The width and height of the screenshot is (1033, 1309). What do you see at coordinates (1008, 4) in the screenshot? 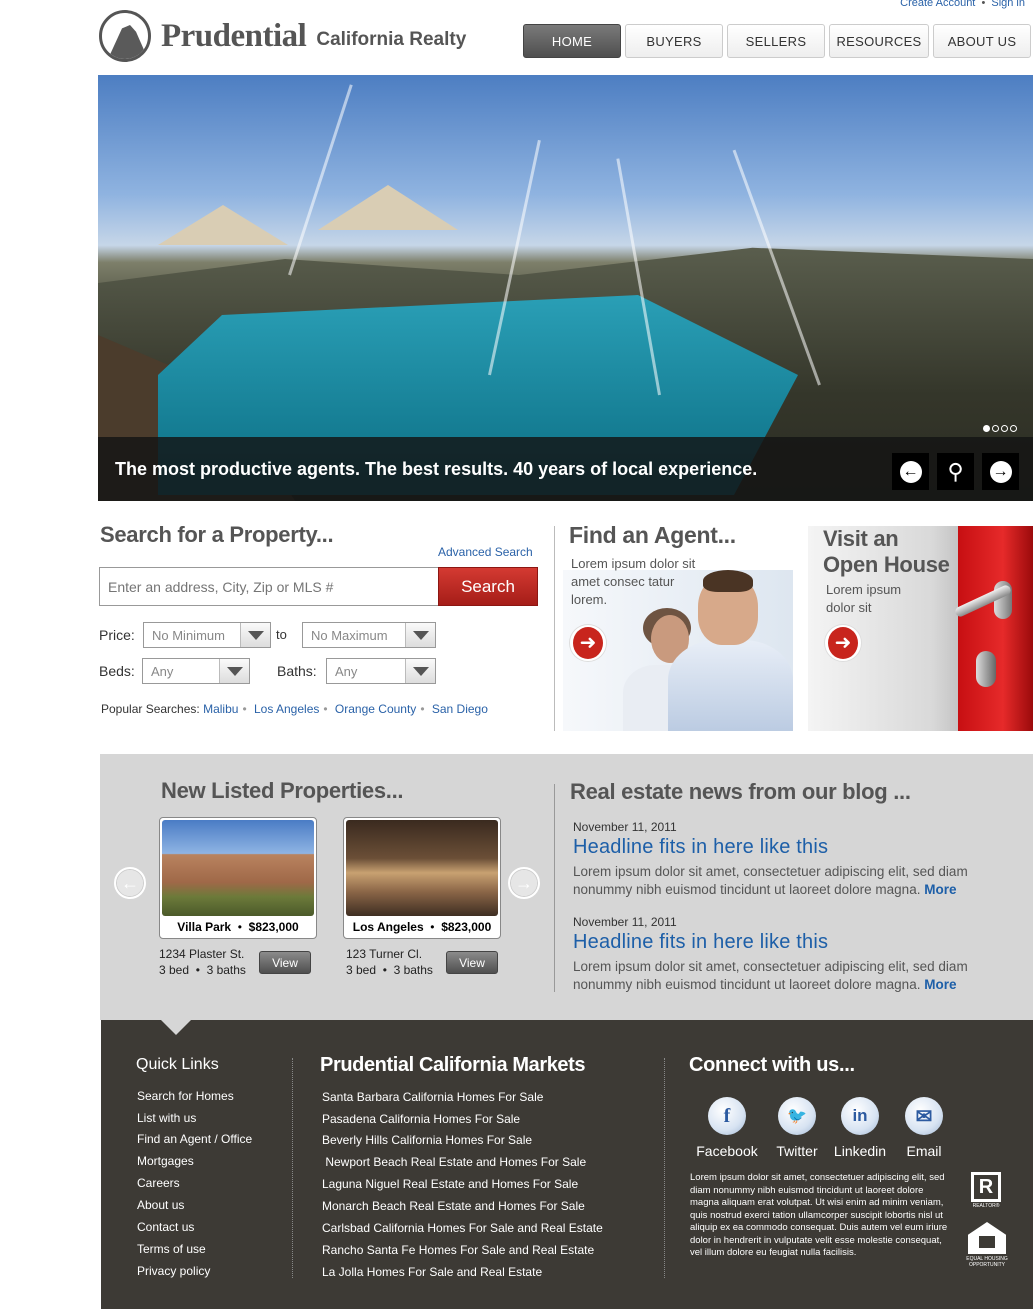
I see `sign-in-link: Sign in` at bounding box center [1008, 4].